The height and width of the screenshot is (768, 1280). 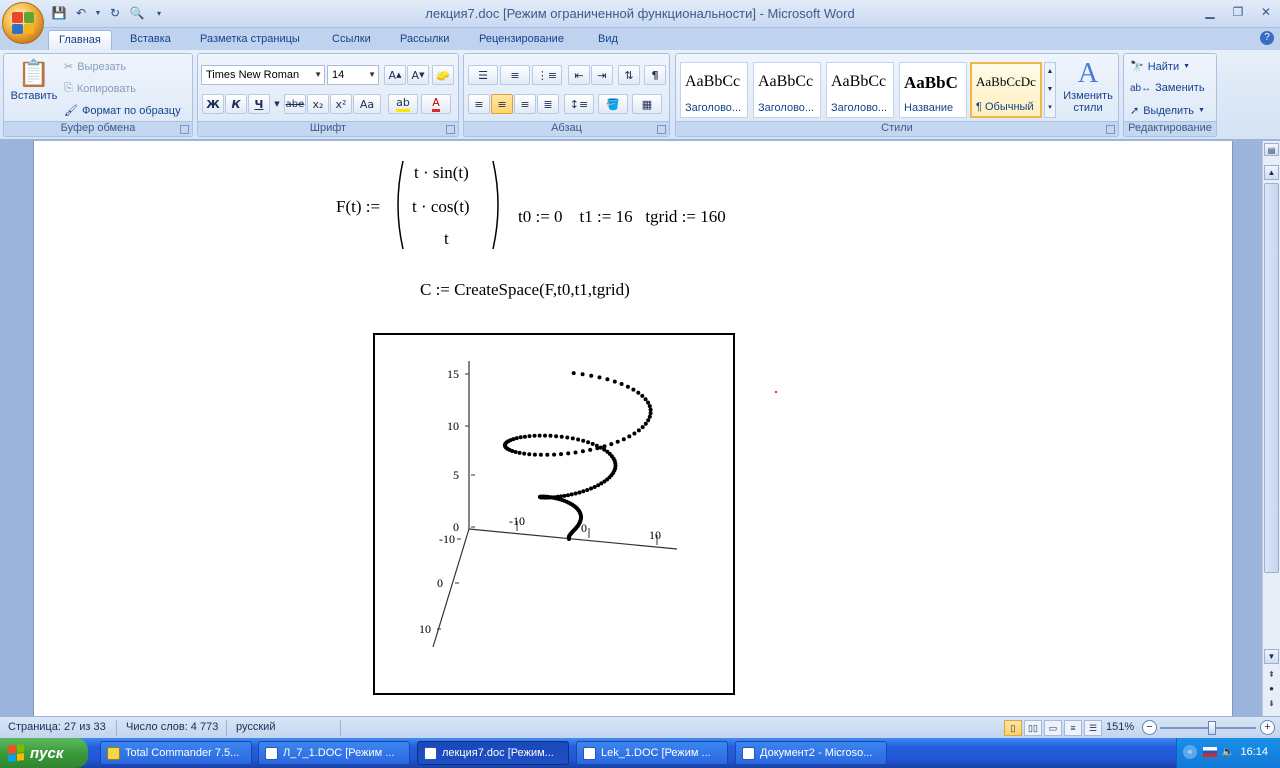 What do you see at coordinates (341, 104) in the screenshot?
I see `superscript-button: x²` at bounding box center [341, 104].